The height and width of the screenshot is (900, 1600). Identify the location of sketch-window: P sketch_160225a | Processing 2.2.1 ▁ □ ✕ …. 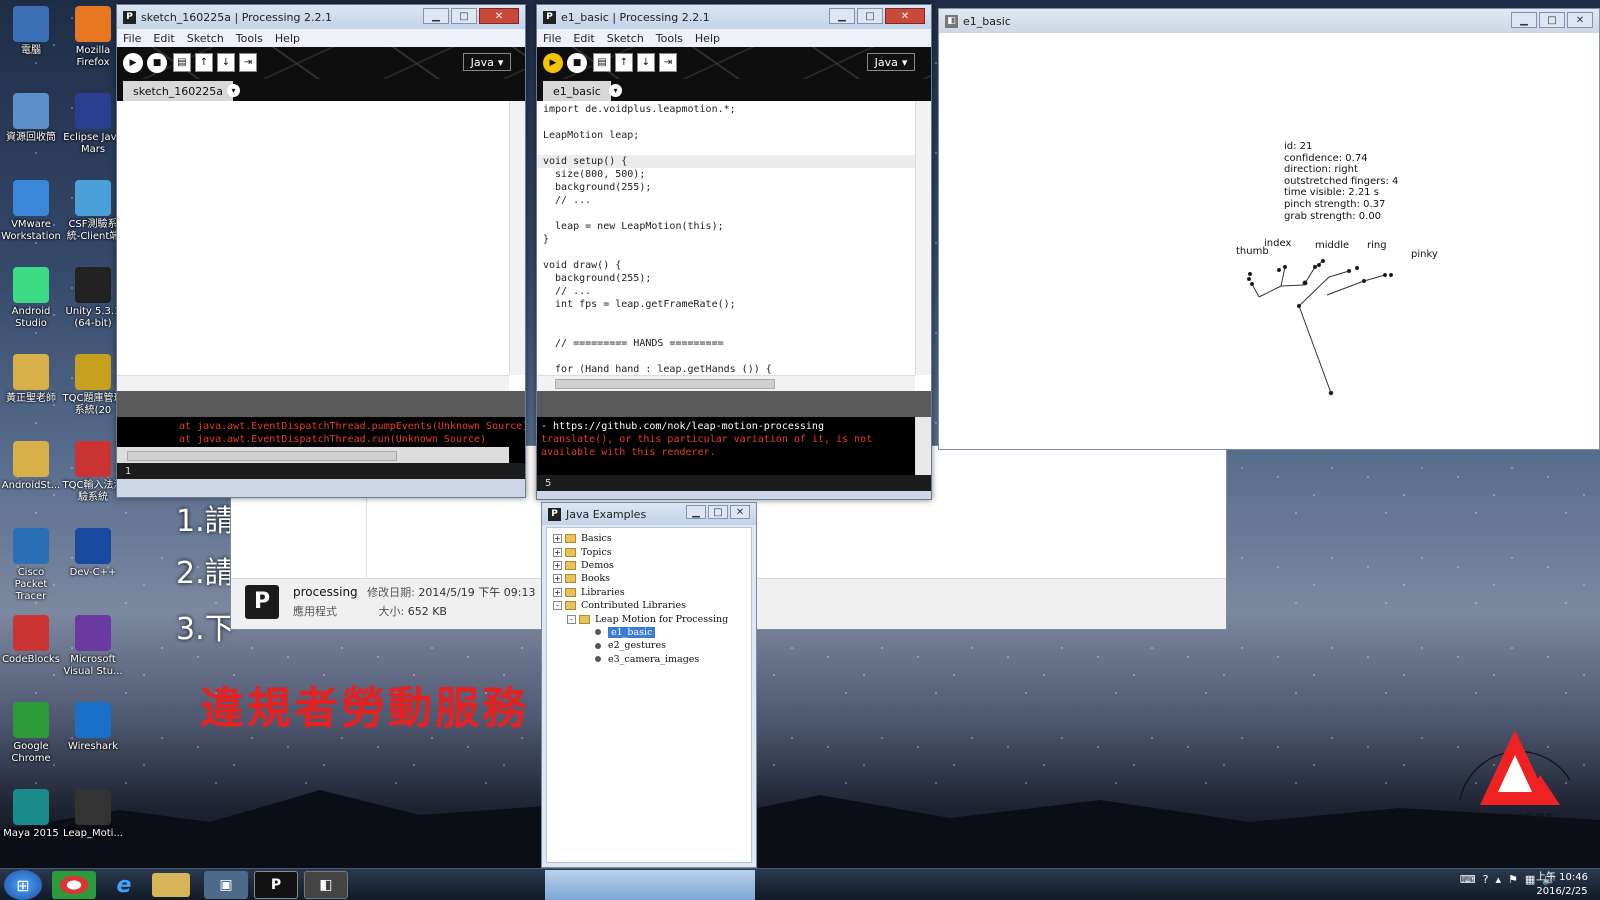
(321, 251).